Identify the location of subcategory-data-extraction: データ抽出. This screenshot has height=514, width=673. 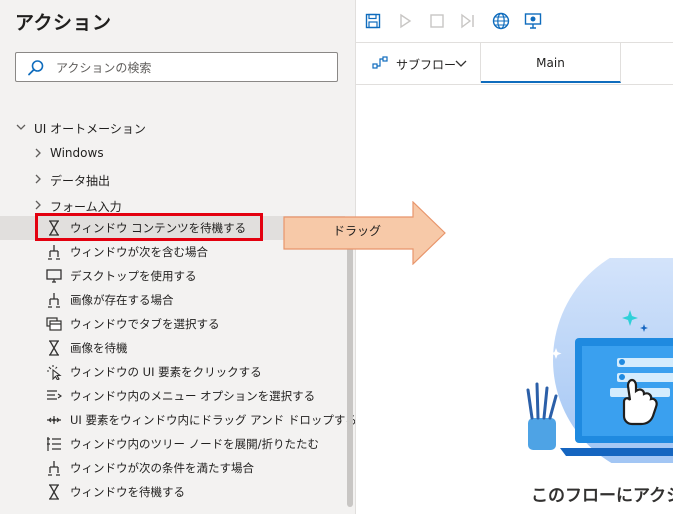
(172, 179).